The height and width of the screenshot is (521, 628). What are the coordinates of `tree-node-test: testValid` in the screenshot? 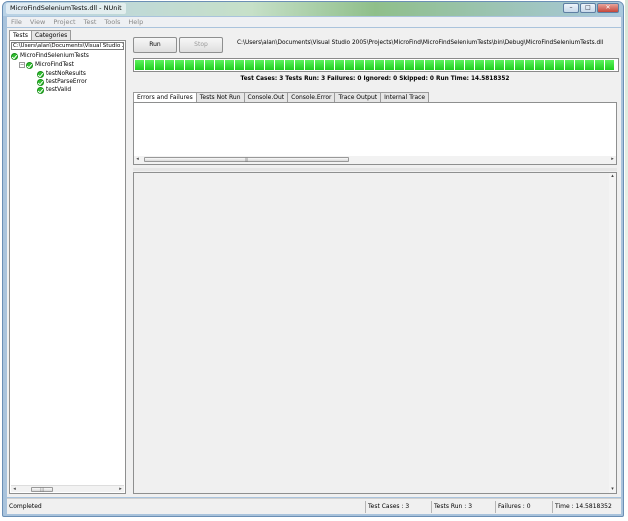 It's located at (54, 90).